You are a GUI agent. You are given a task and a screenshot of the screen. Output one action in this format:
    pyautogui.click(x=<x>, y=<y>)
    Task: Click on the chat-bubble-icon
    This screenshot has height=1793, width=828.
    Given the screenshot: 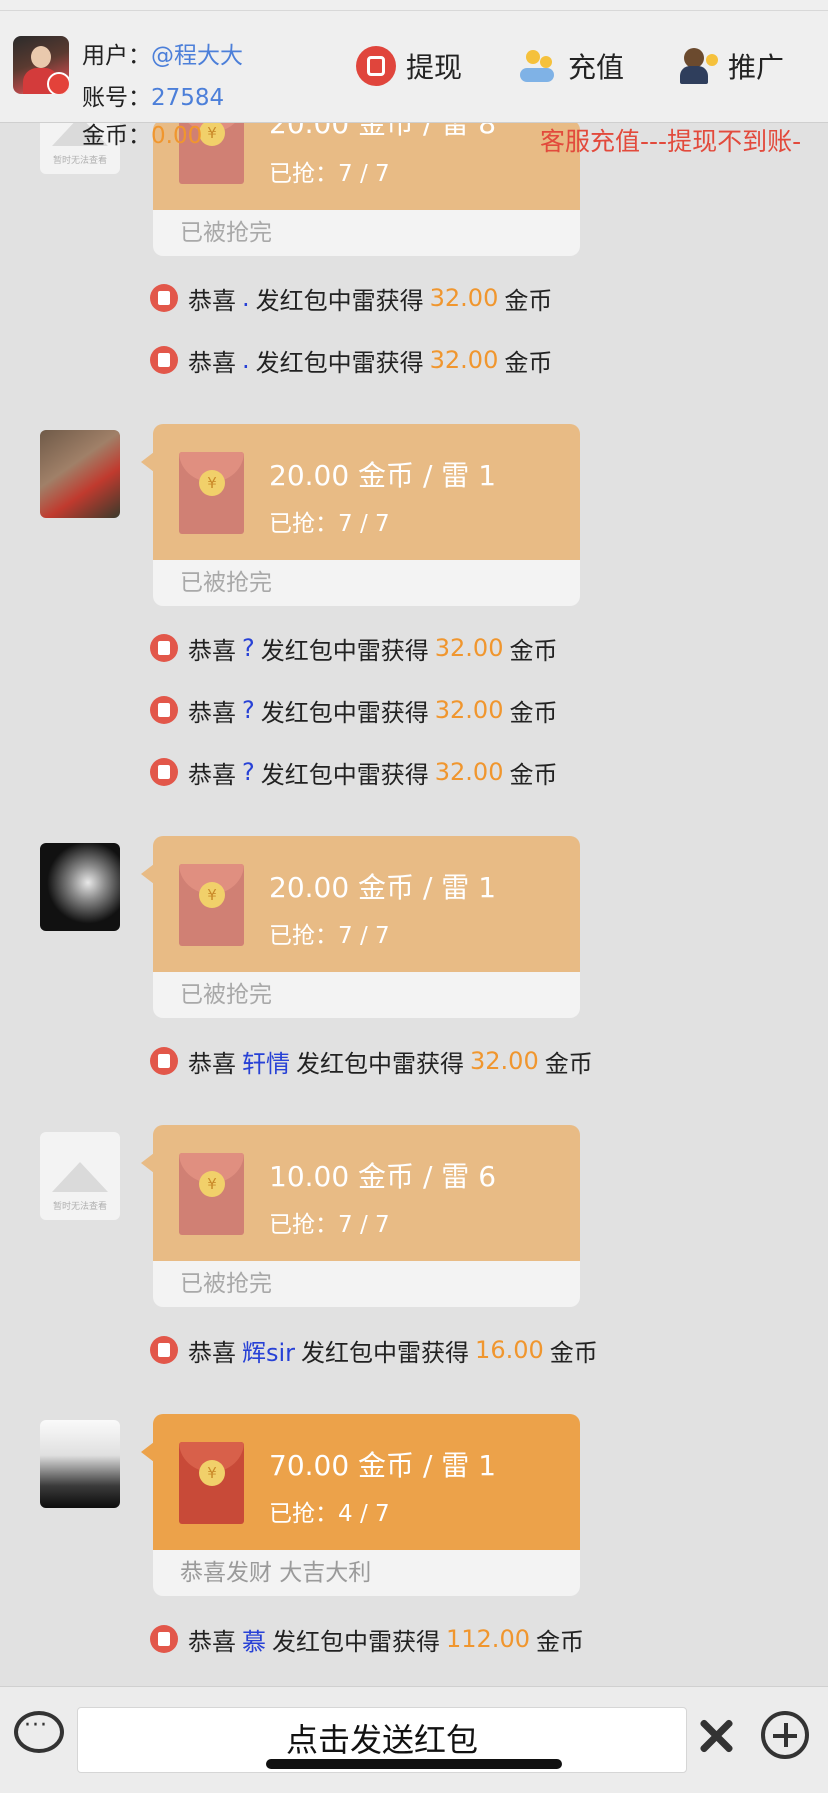 What is the action you would take?
    pyautogui.click(x=39, y=1732)
    